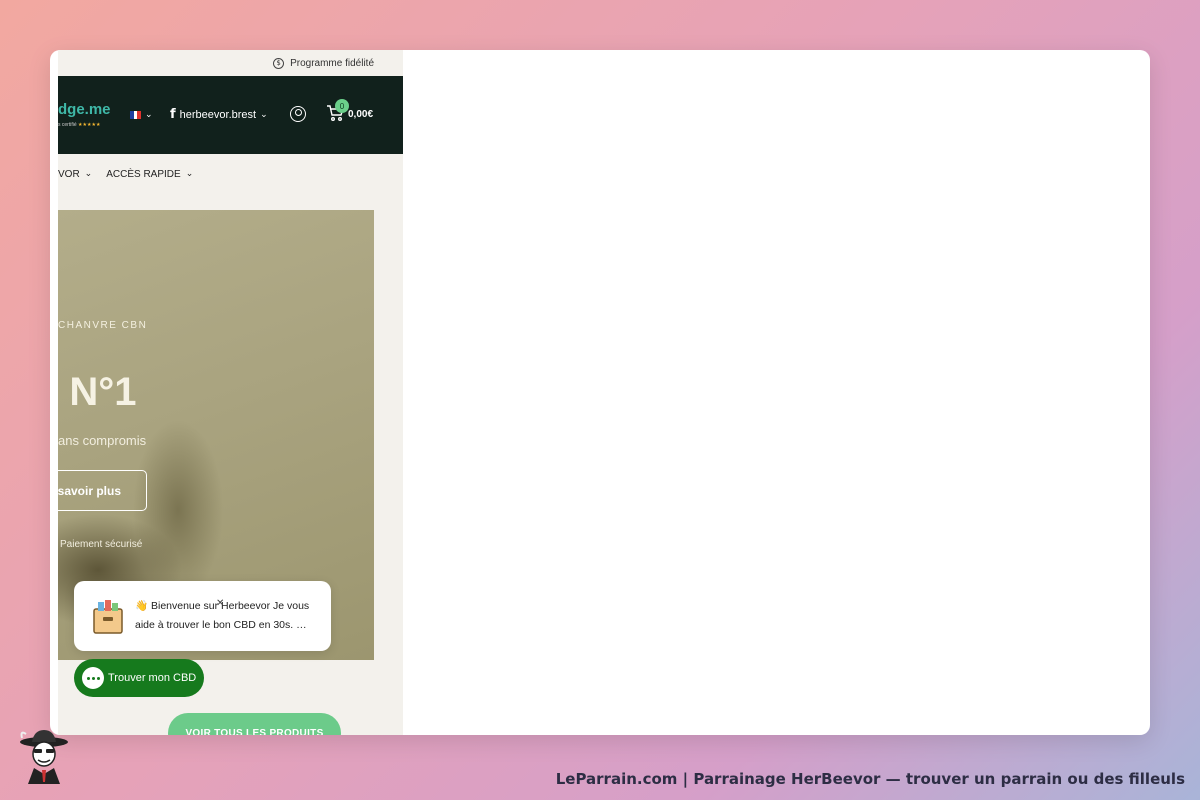 The image size is (1200, 800). I want to click on logo-tagline: s certifié ★★★★★, so click(79, 125).